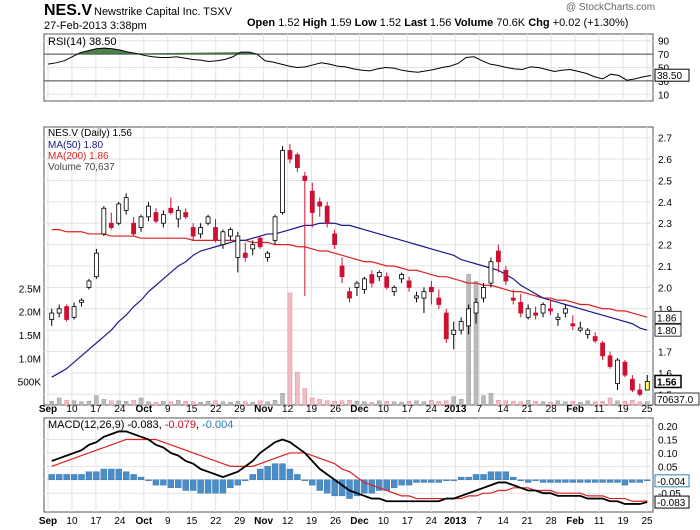 The image size is (700, 530). Describe the element at coordinates (665, 224) in the screenshot. I see `price-tick-label: 2.3` at that location.